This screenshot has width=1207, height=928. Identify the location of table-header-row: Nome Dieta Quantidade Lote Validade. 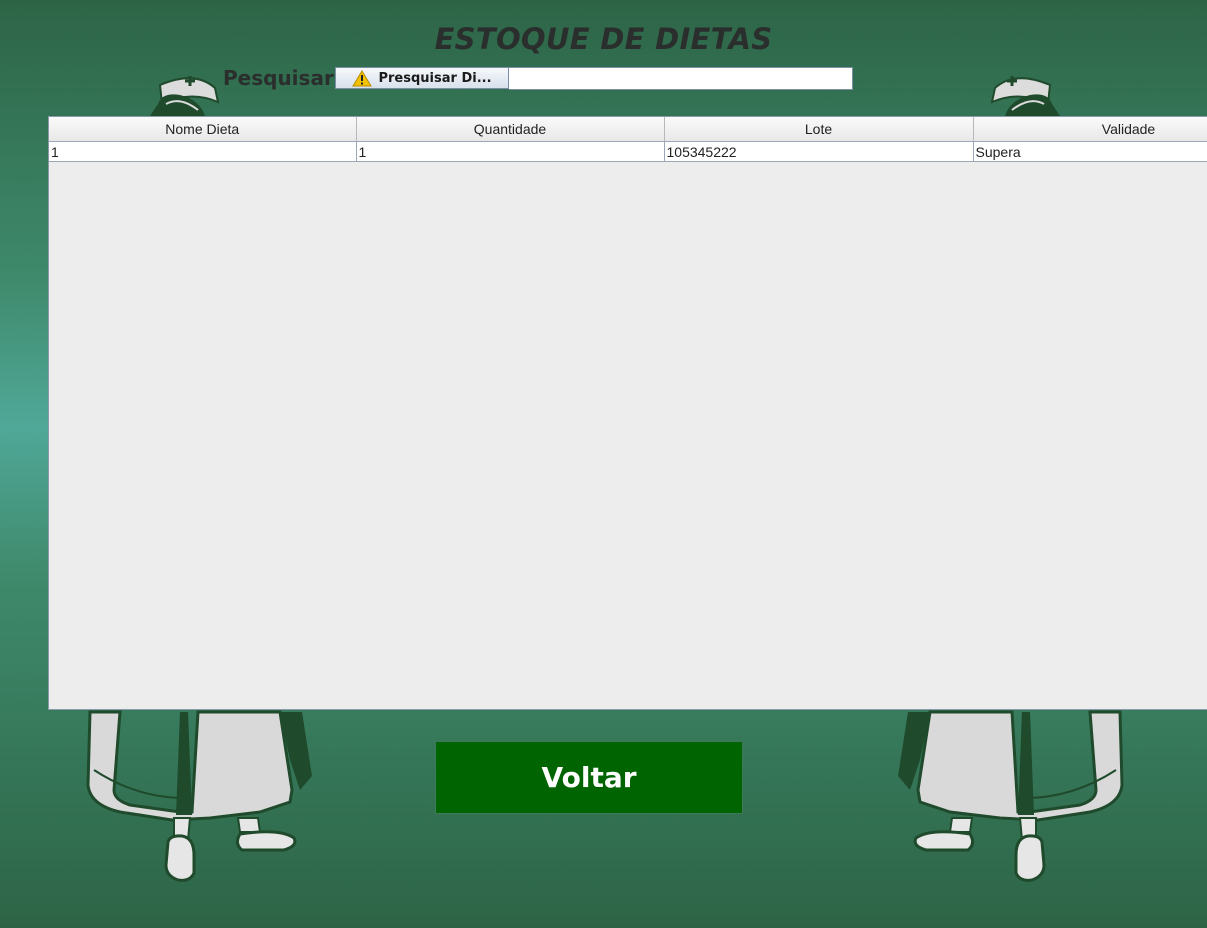
(628, 129).